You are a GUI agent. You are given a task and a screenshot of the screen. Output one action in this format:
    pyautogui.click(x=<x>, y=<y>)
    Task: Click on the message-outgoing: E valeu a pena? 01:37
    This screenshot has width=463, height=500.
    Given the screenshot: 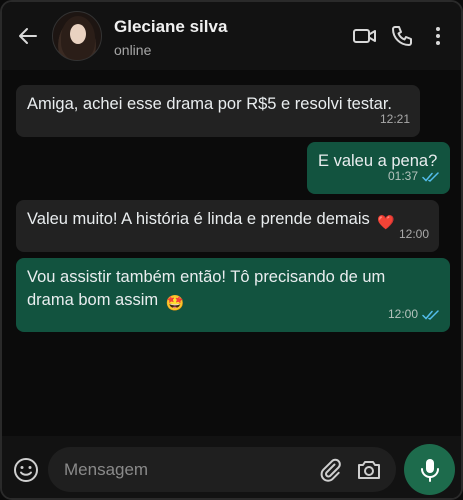 What is the action you would take?
    pyautogui.click(x=378, y=168)
    